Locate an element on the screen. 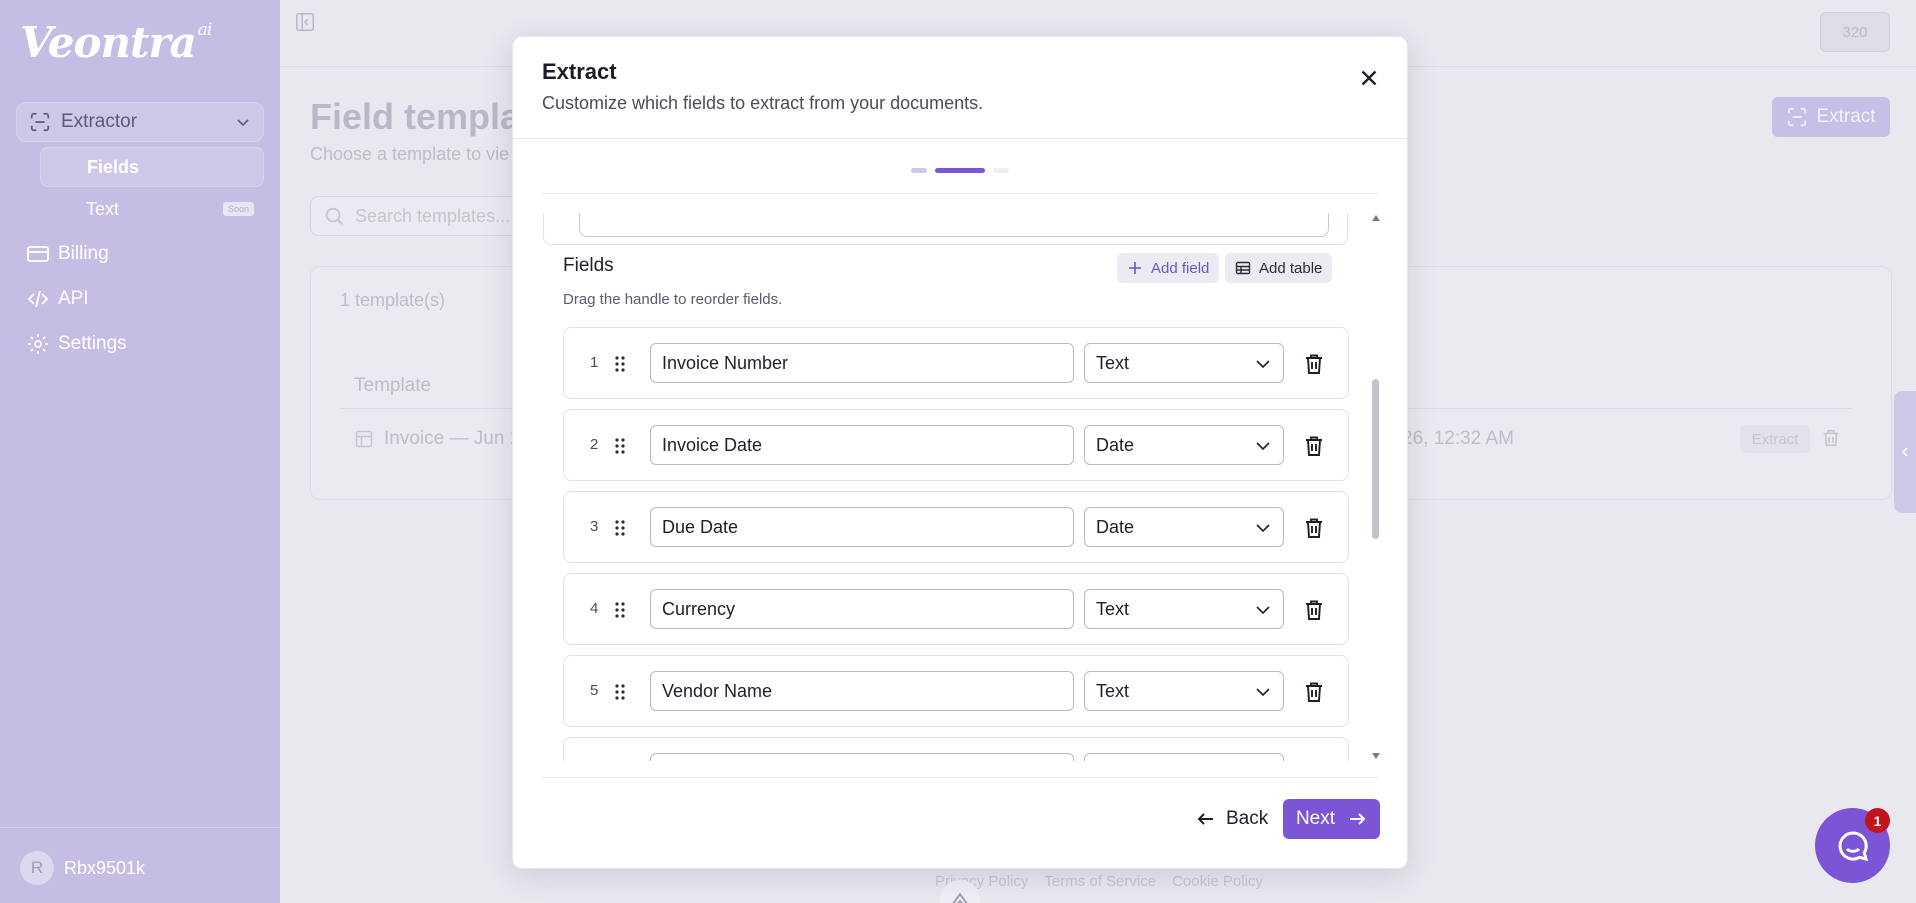 This screenshot has height=903, width=1916. back-button: Back is located at coordinates (1232, 819).